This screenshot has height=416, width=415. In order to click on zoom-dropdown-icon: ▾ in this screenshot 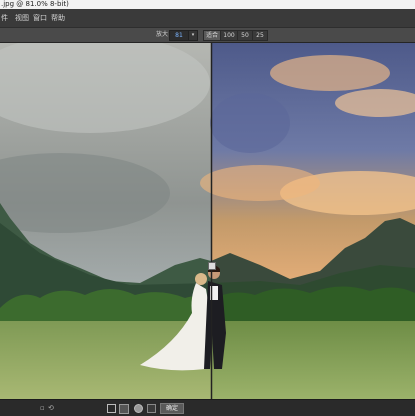, I will do `click(193, 35)`.